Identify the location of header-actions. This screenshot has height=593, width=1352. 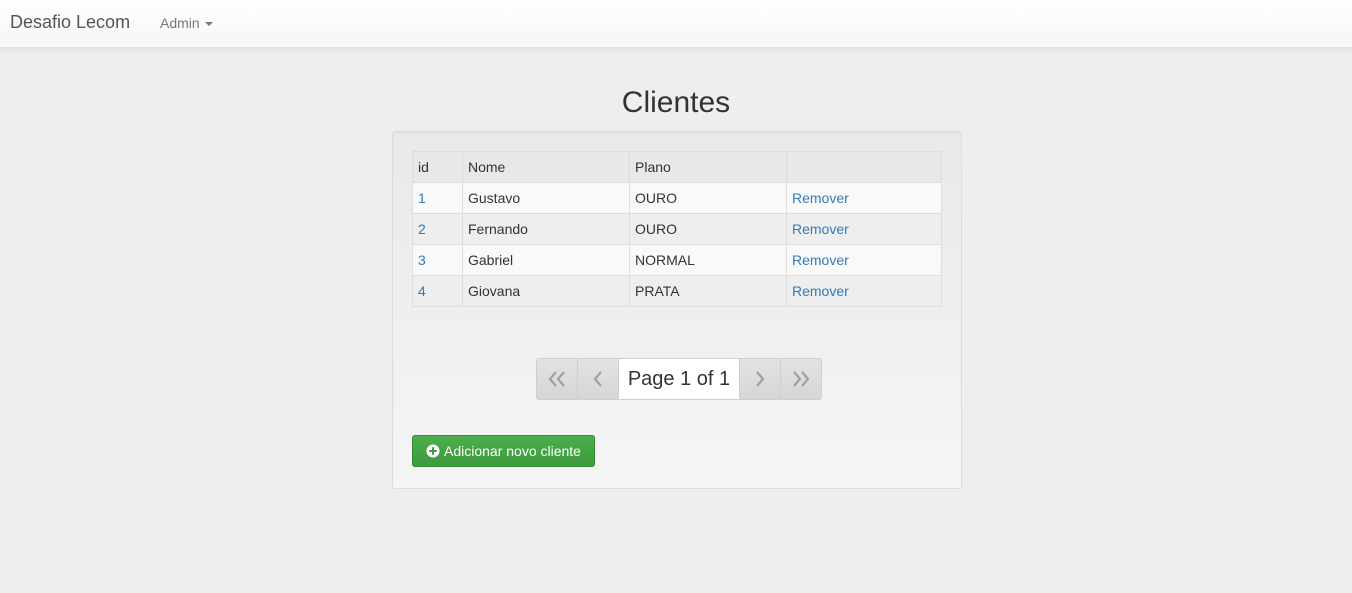
(864, 167).